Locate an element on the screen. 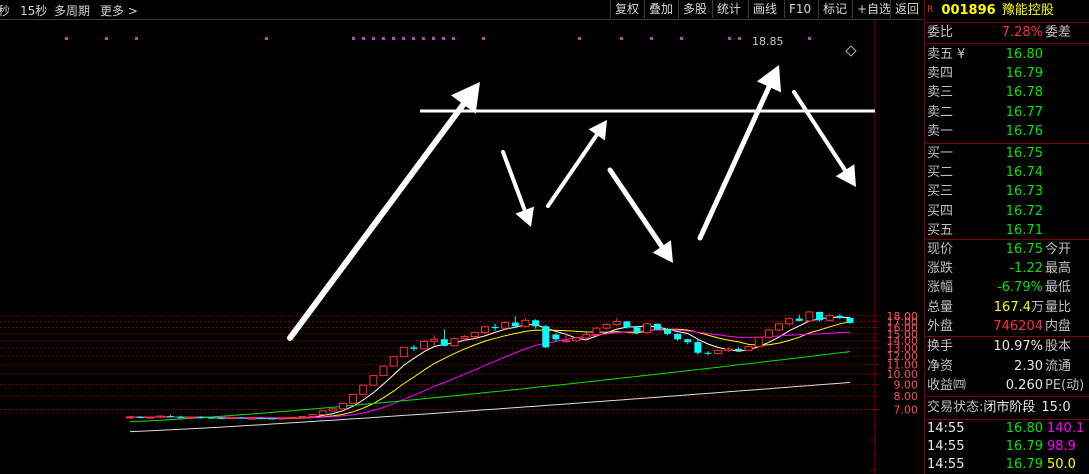 This screenshot has height=474, width=1089. stat-label: 涨跌 is located at coordinates (940, 269).